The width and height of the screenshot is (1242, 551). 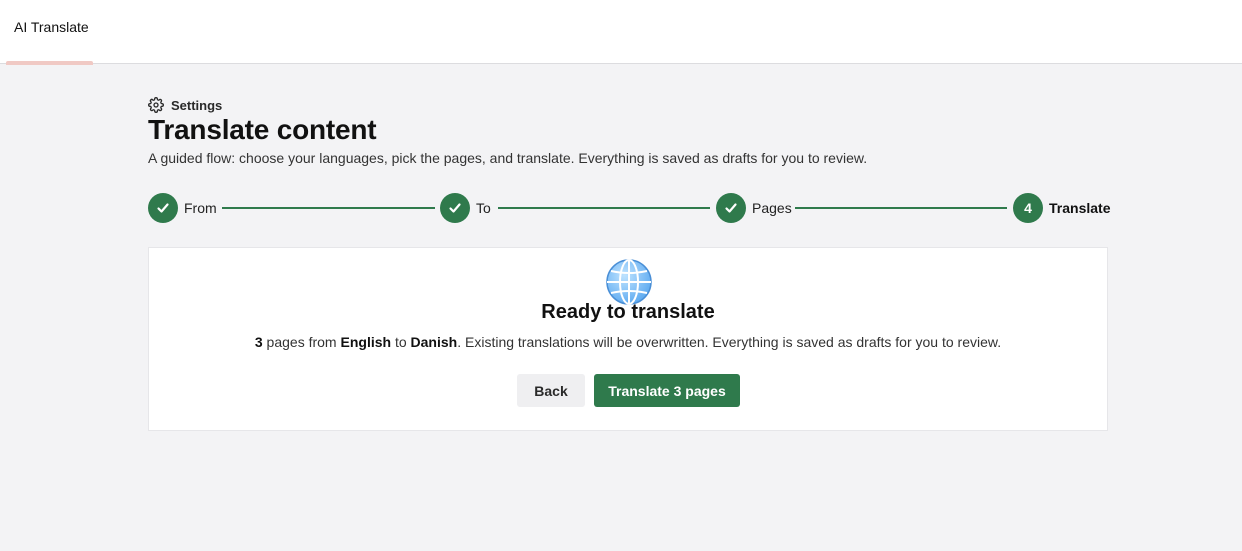 I want to click on tab-label: AI Translate, so click(x=51, y=27).